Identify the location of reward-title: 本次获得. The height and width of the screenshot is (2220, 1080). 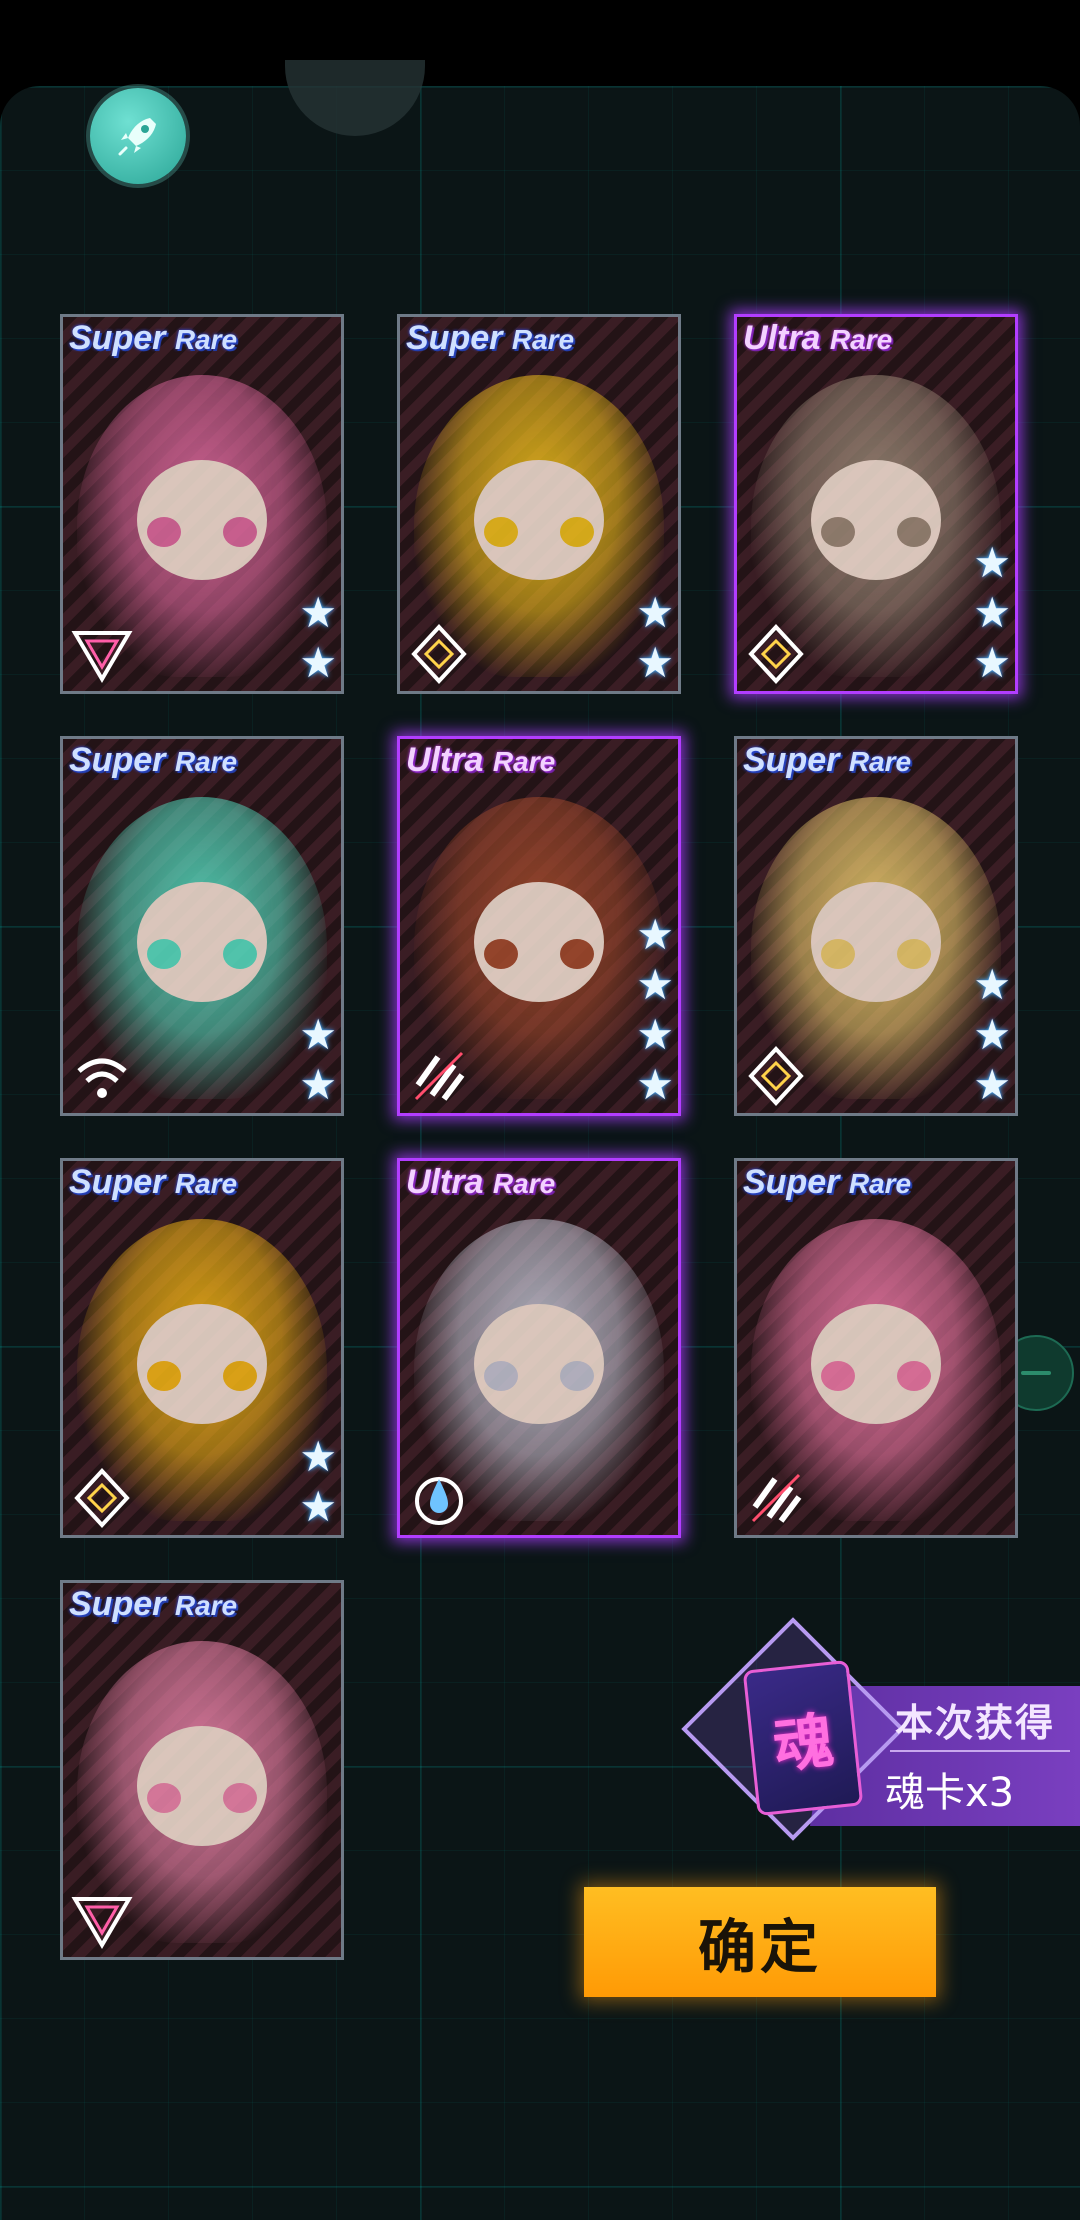
(975, 1723).